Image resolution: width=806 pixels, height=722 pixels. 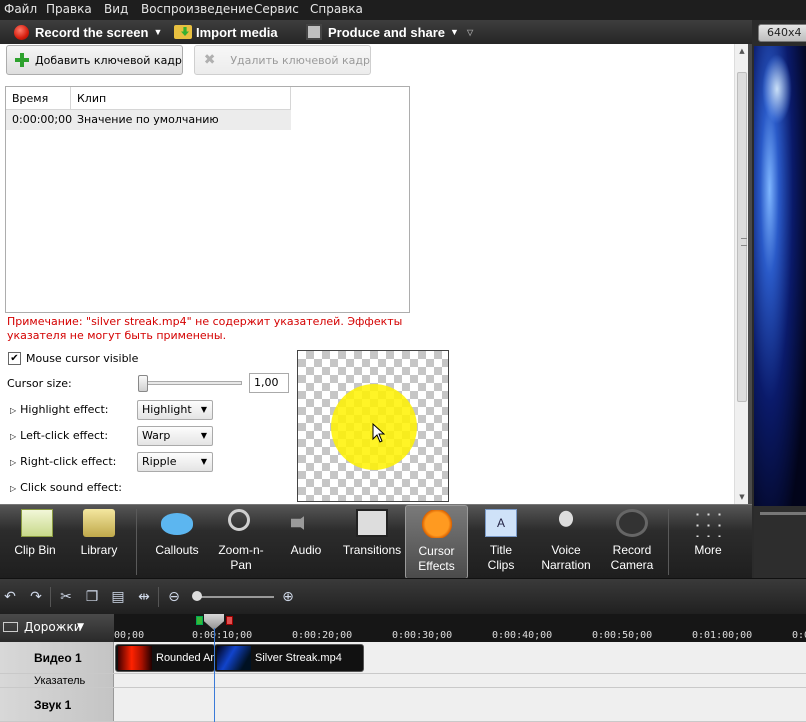 I want to click on tab-transitions: Transitions, so click(x=372, y=542).